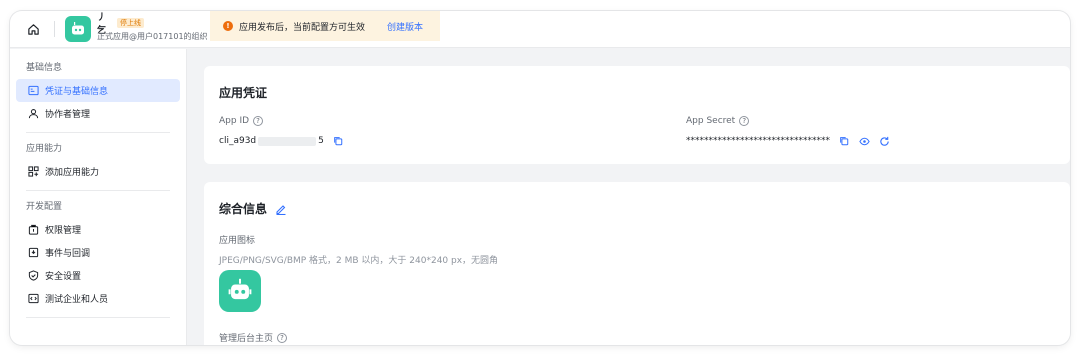 The image size is (1080, 355). I want to click on shield-icon, so click(33, 276).